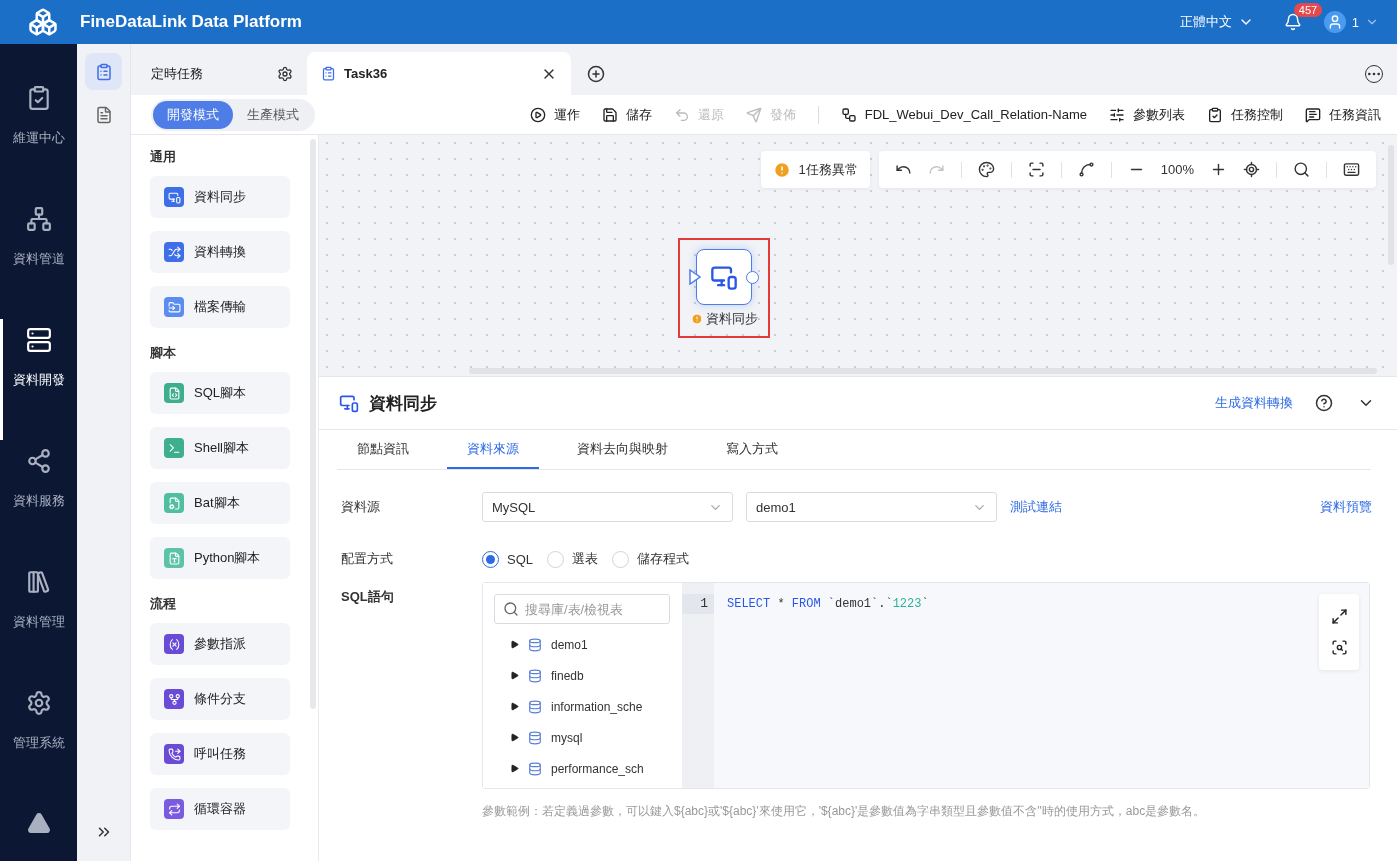 The image size is (1397, 861). Describe the element at coordinates (1343, 114) in the screenshot. I see `toolbar-button: 任務資訊` at that location.